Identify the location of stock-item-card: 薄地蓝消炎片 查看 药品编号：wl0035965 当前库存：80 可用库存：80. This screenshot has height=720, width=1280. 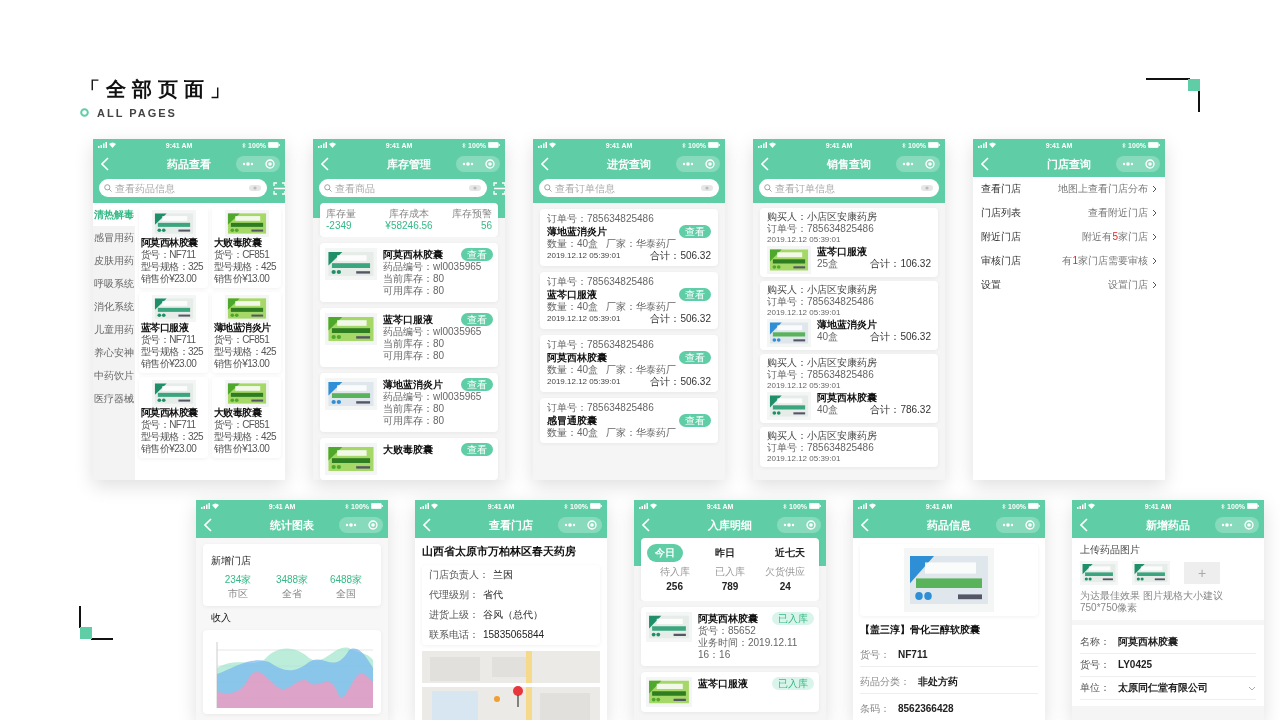
(409, 402).